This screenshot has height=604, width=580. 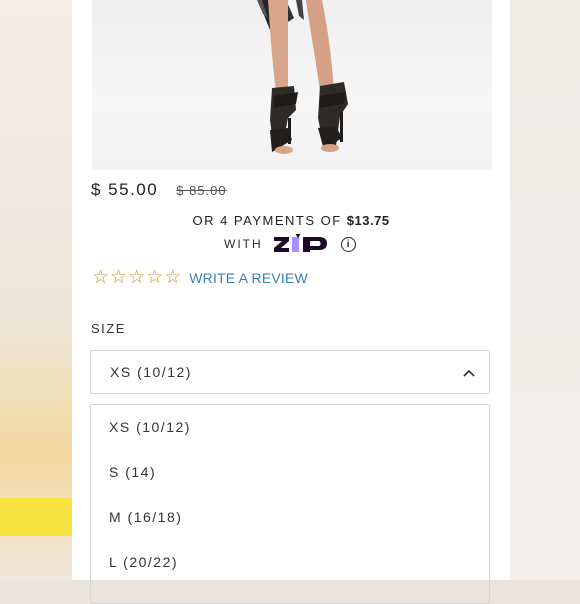 I want to click on rating-row: ☆ ☆ ☆ ☆ ☆ WRITE A REVIEW, so click(x=200, y=278).